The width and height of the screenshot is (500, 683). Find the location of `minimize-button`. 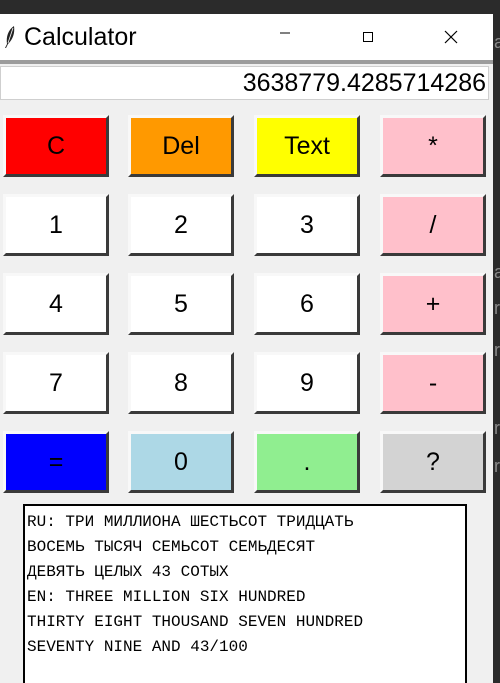

minimize-button is located at coordinates (285, 37).